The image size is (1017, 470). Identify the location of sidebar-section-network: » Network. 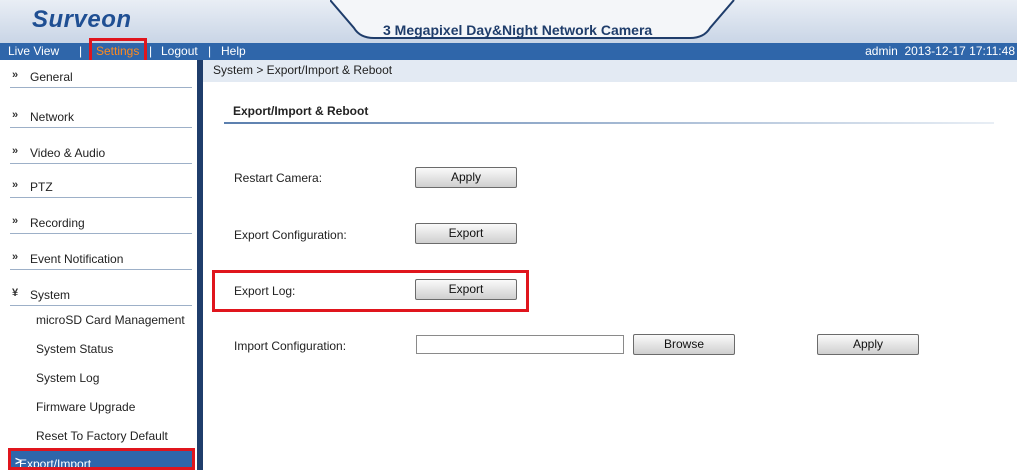
(101, 116).